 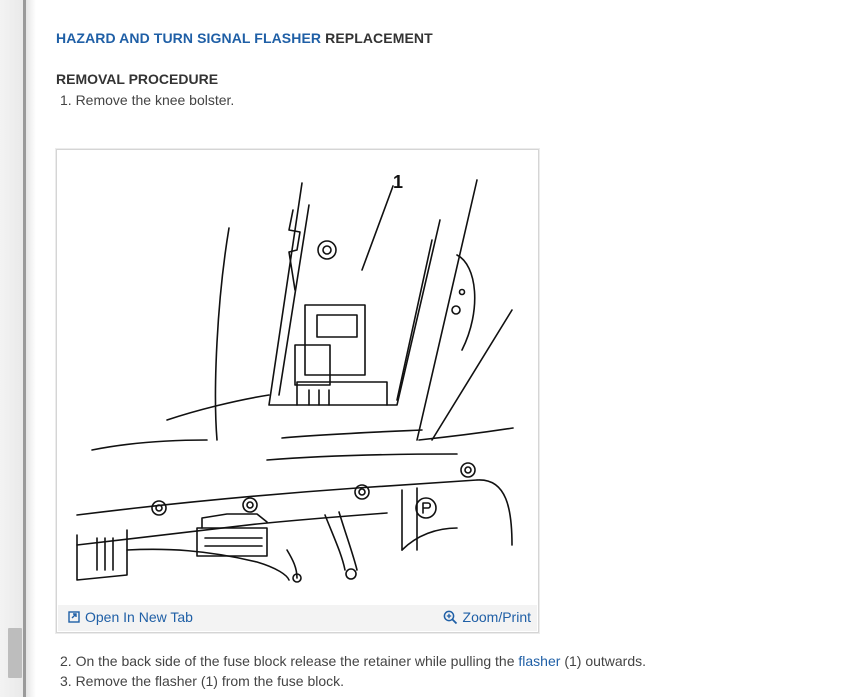 What do you see at coordinates (539, 661) in the screenshot?
I see `flasher-link: flasher` at bounding box center [539, 661].